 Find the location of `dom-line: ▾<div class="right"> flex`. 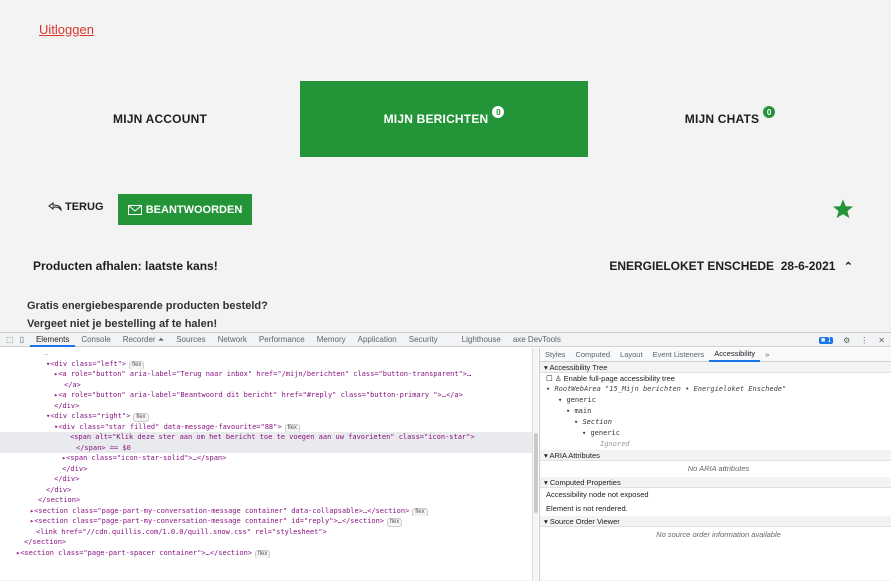

dom-line: ▾<div class="right"> flex is located at coordinates (267, 416).